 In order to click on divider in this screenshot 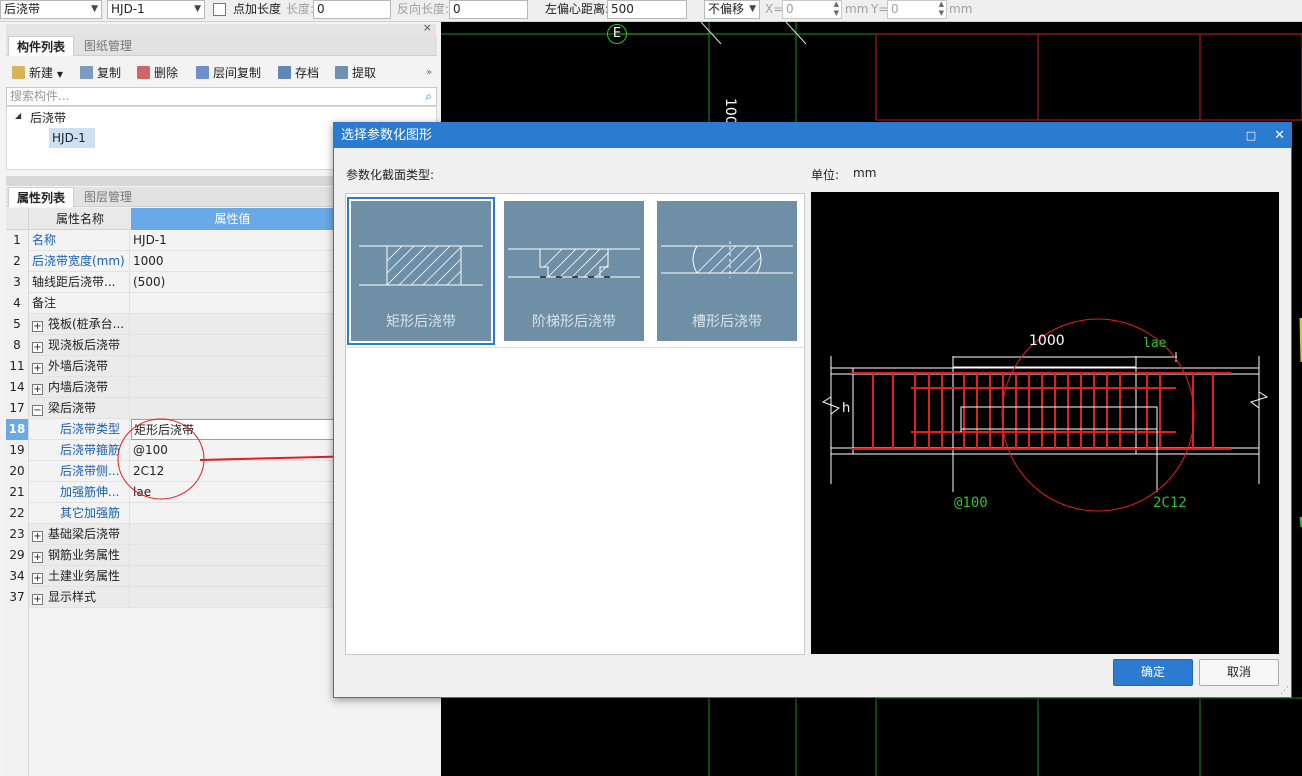, I will do `click(575, 347)`.